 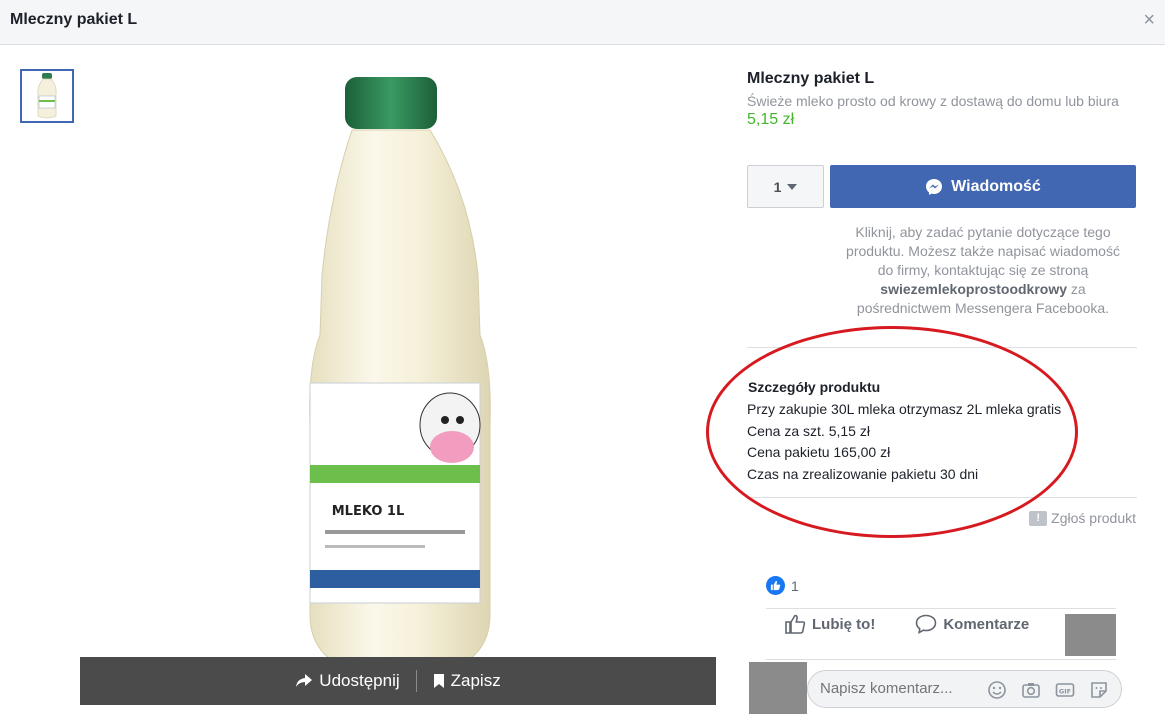 What do you see at coordinates (814, 387) in the screenshot?
I see `details-title: Szczegóły produktu` at bounding box center [814, 387].